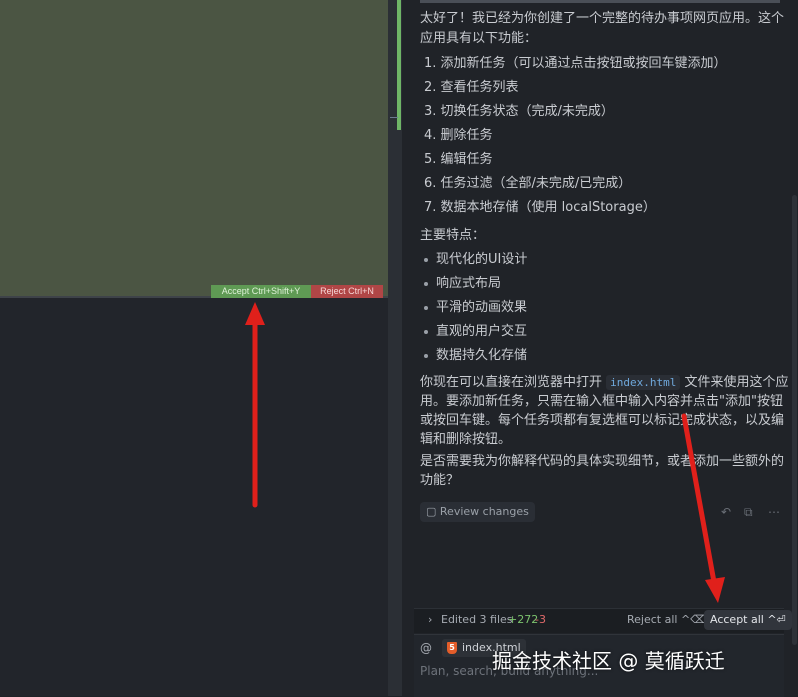 The width and height of the screenshot is (798, 697). What do you see at coordinates (703, 508) in the screenshot?
I see `arrow-to-accept-all` at bounding box center [703, 508].